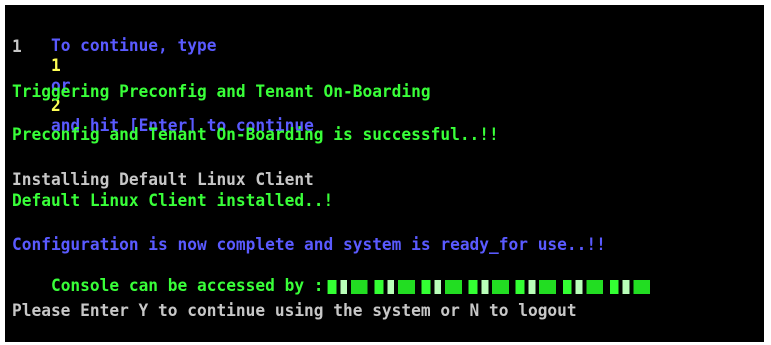 The height and width of the screenshot is (345, 771). I want to click on installing-client-message: Installing Default Linux Client, so click(163, 179).